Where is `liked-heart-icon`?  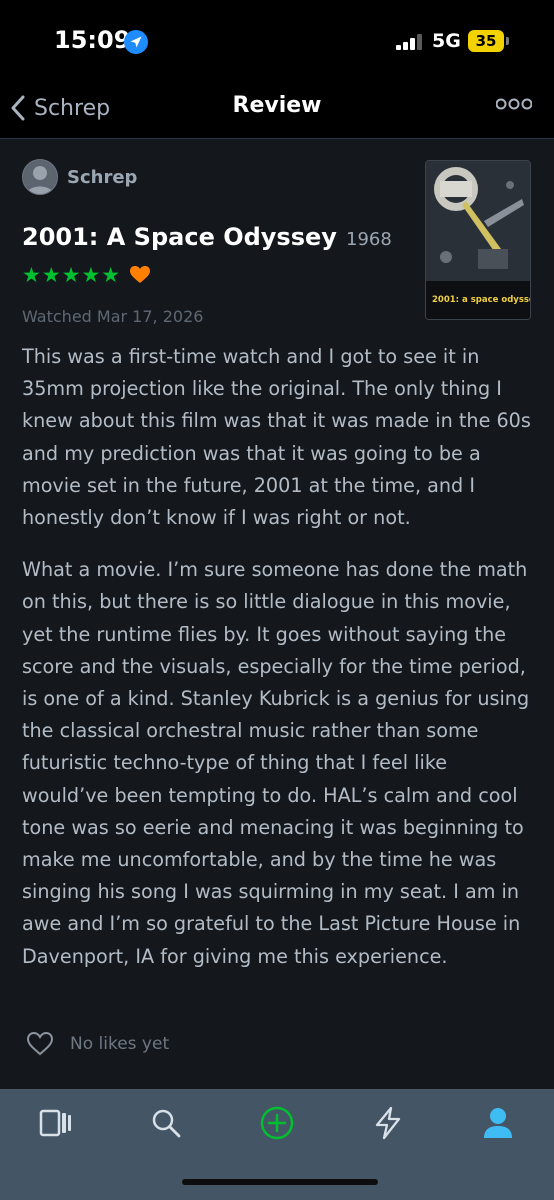
liked-heart-icon is located at coordinates (140, 274).